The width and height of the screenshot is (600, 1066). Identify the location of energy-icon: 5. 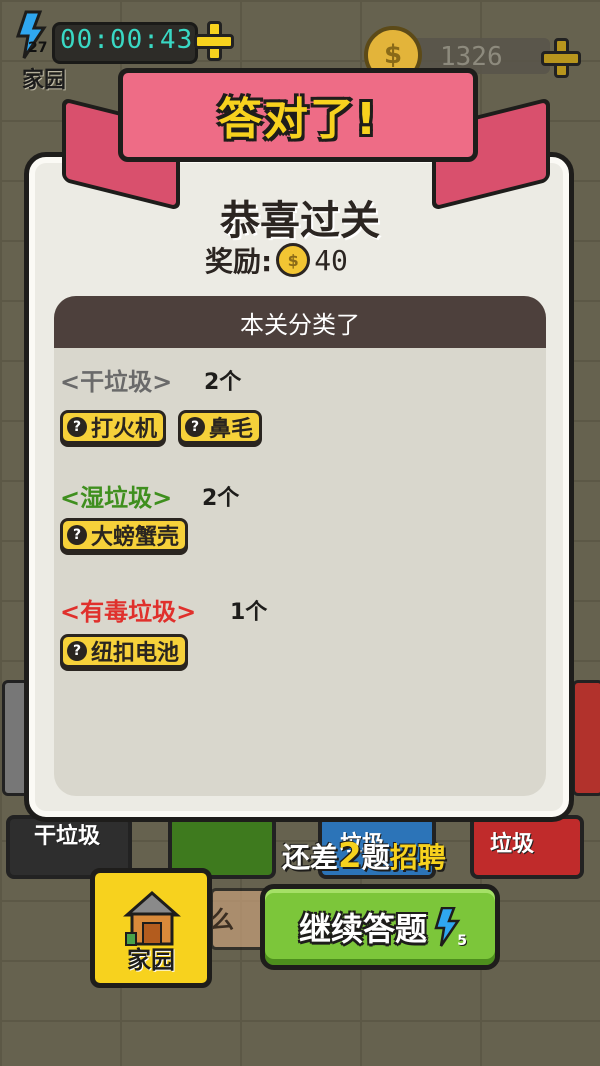
(450, 927).